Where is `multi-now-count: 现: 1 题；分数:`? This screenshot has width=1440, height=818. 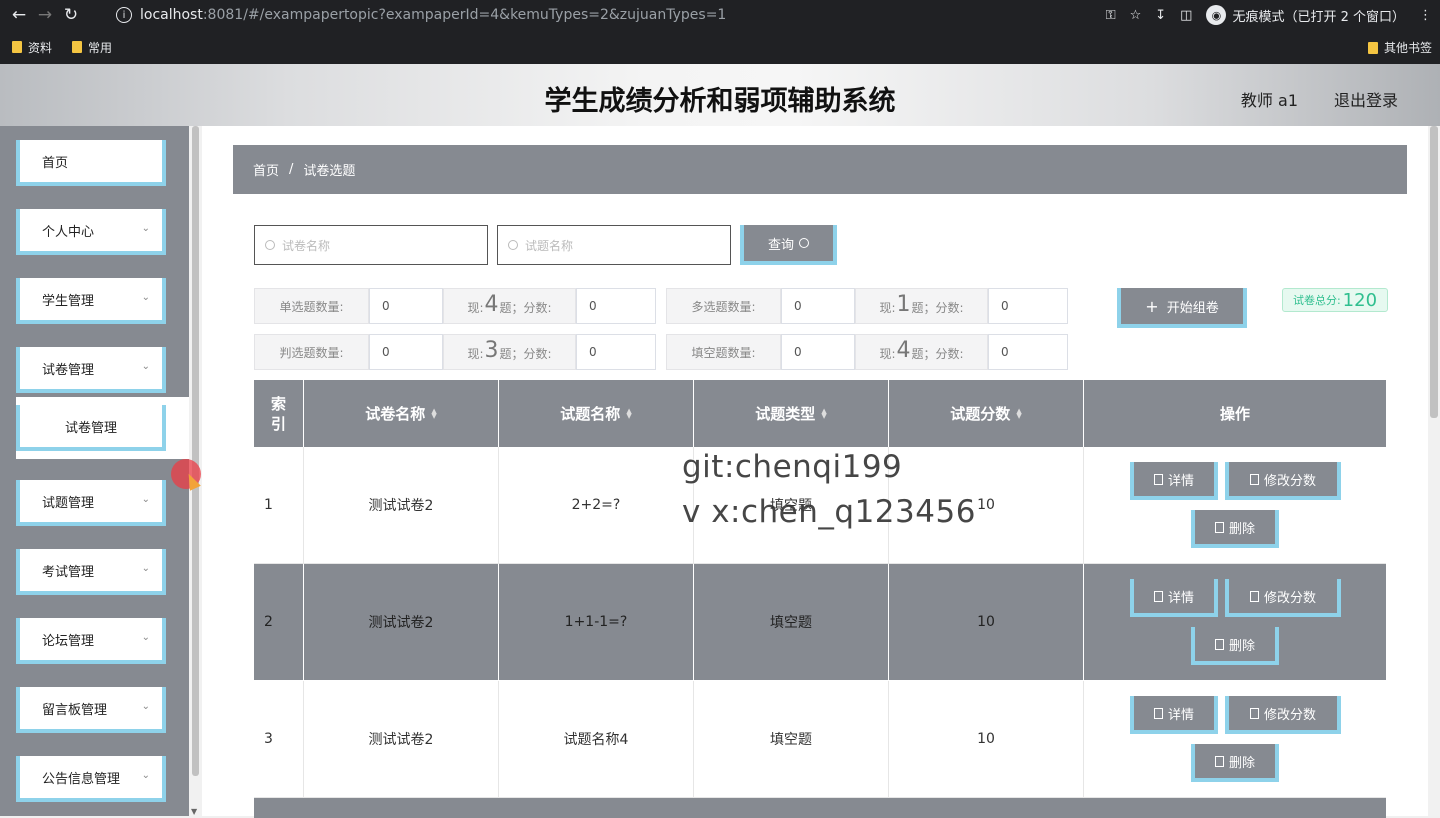
multi-now-count: 现: 1 题；分数: is located at coordinates (921, 306).